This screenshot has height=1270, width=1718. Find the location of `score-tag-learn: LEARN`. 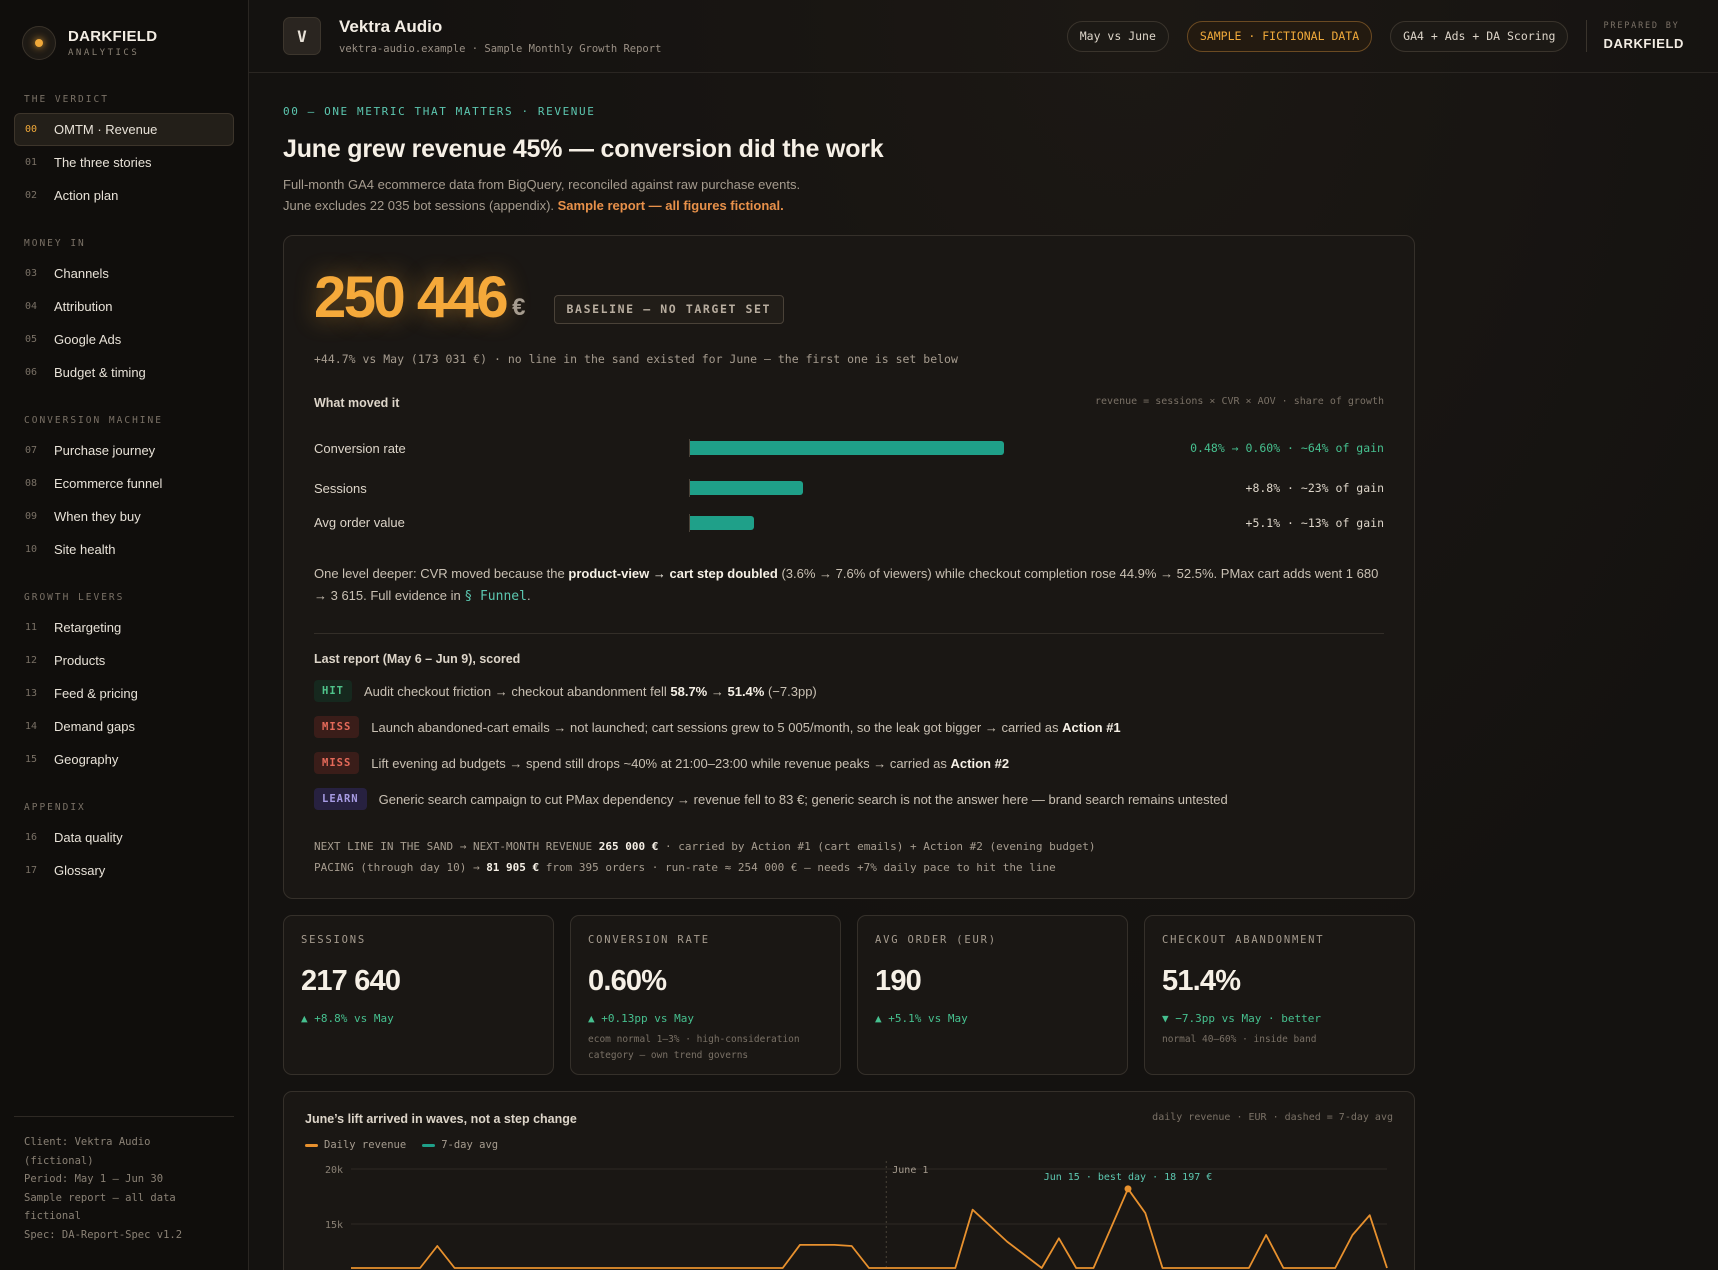

score-tag-learn: LEARN is located at coordinates (340, 799).